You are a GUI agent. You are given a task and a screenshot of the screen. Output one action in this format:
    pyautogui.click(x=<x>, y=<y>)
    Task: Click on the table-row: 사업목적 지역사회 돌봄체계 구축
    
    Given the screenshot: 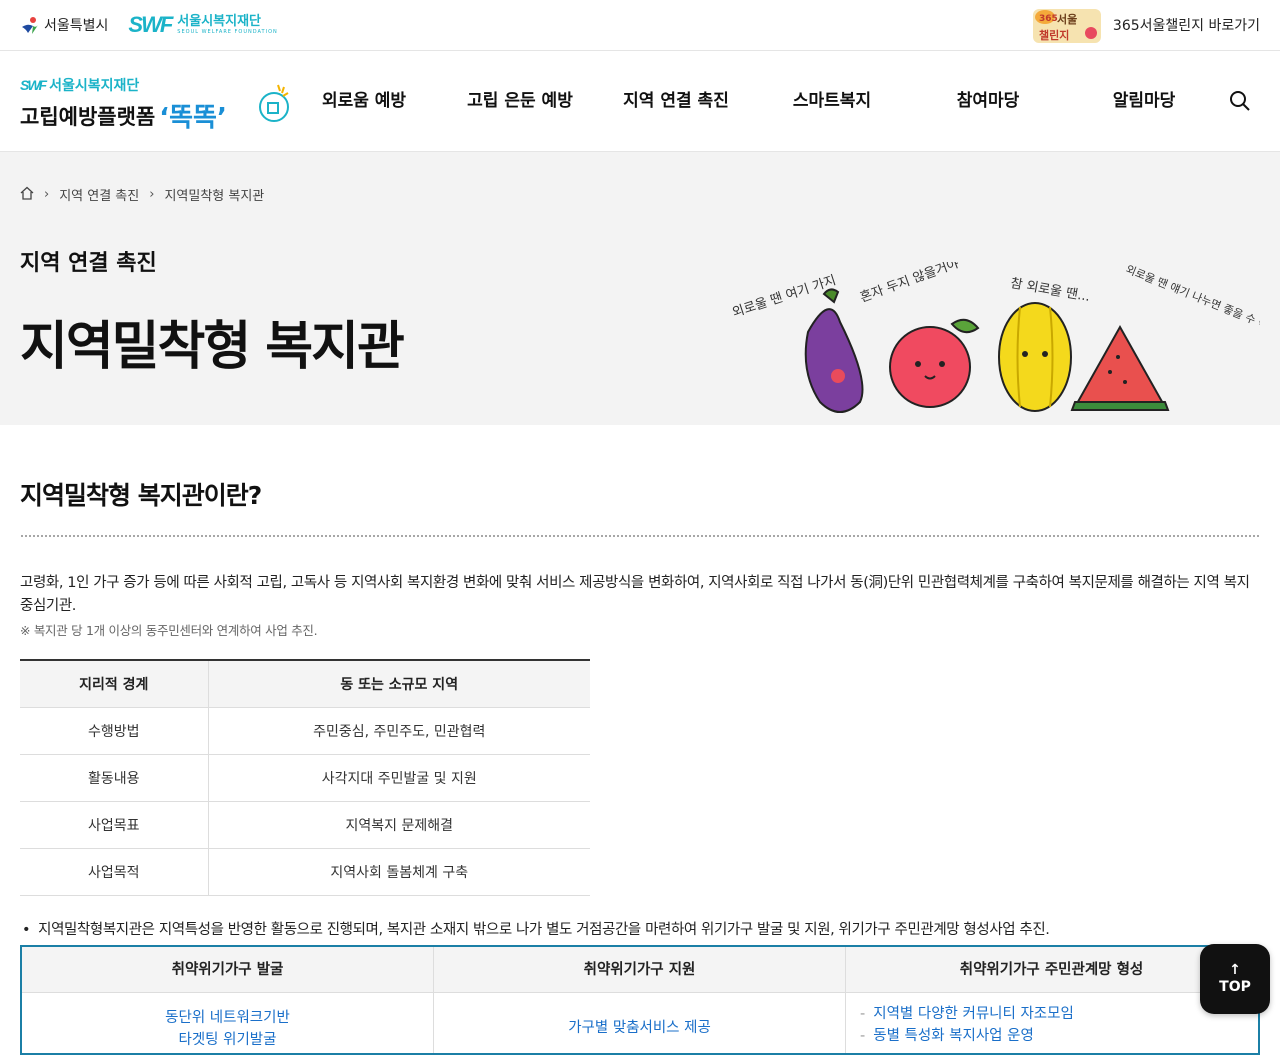 What is the action you would take?
    pyautogui.click(x=305, y=872)
    